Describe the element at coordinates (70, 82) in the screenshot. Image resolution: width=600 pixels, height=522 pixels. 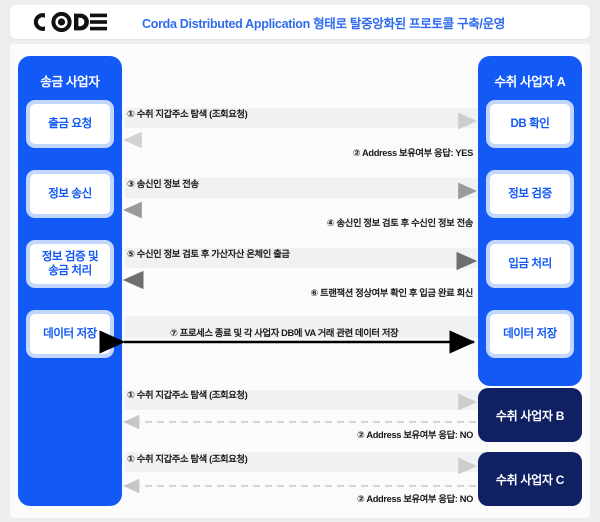
I see `actor-title-sender: 송금 사업자` at that location.